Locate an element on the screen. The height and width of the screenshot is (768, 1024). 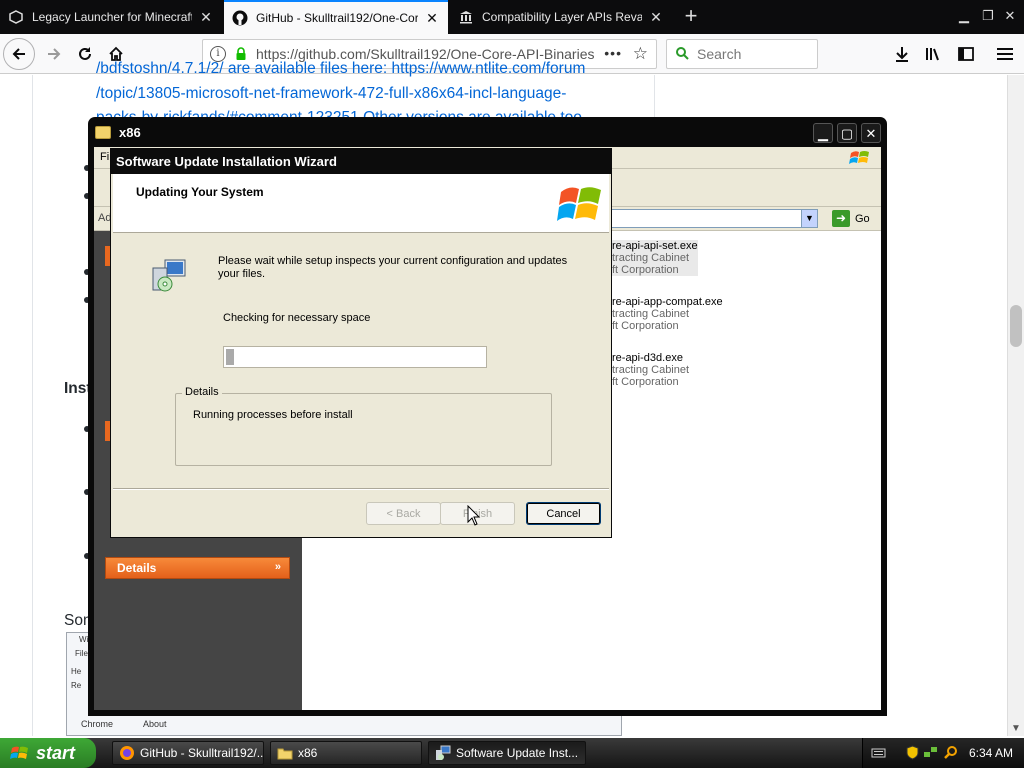
go-button: ➜ Go is located at coordinates (851, 218).